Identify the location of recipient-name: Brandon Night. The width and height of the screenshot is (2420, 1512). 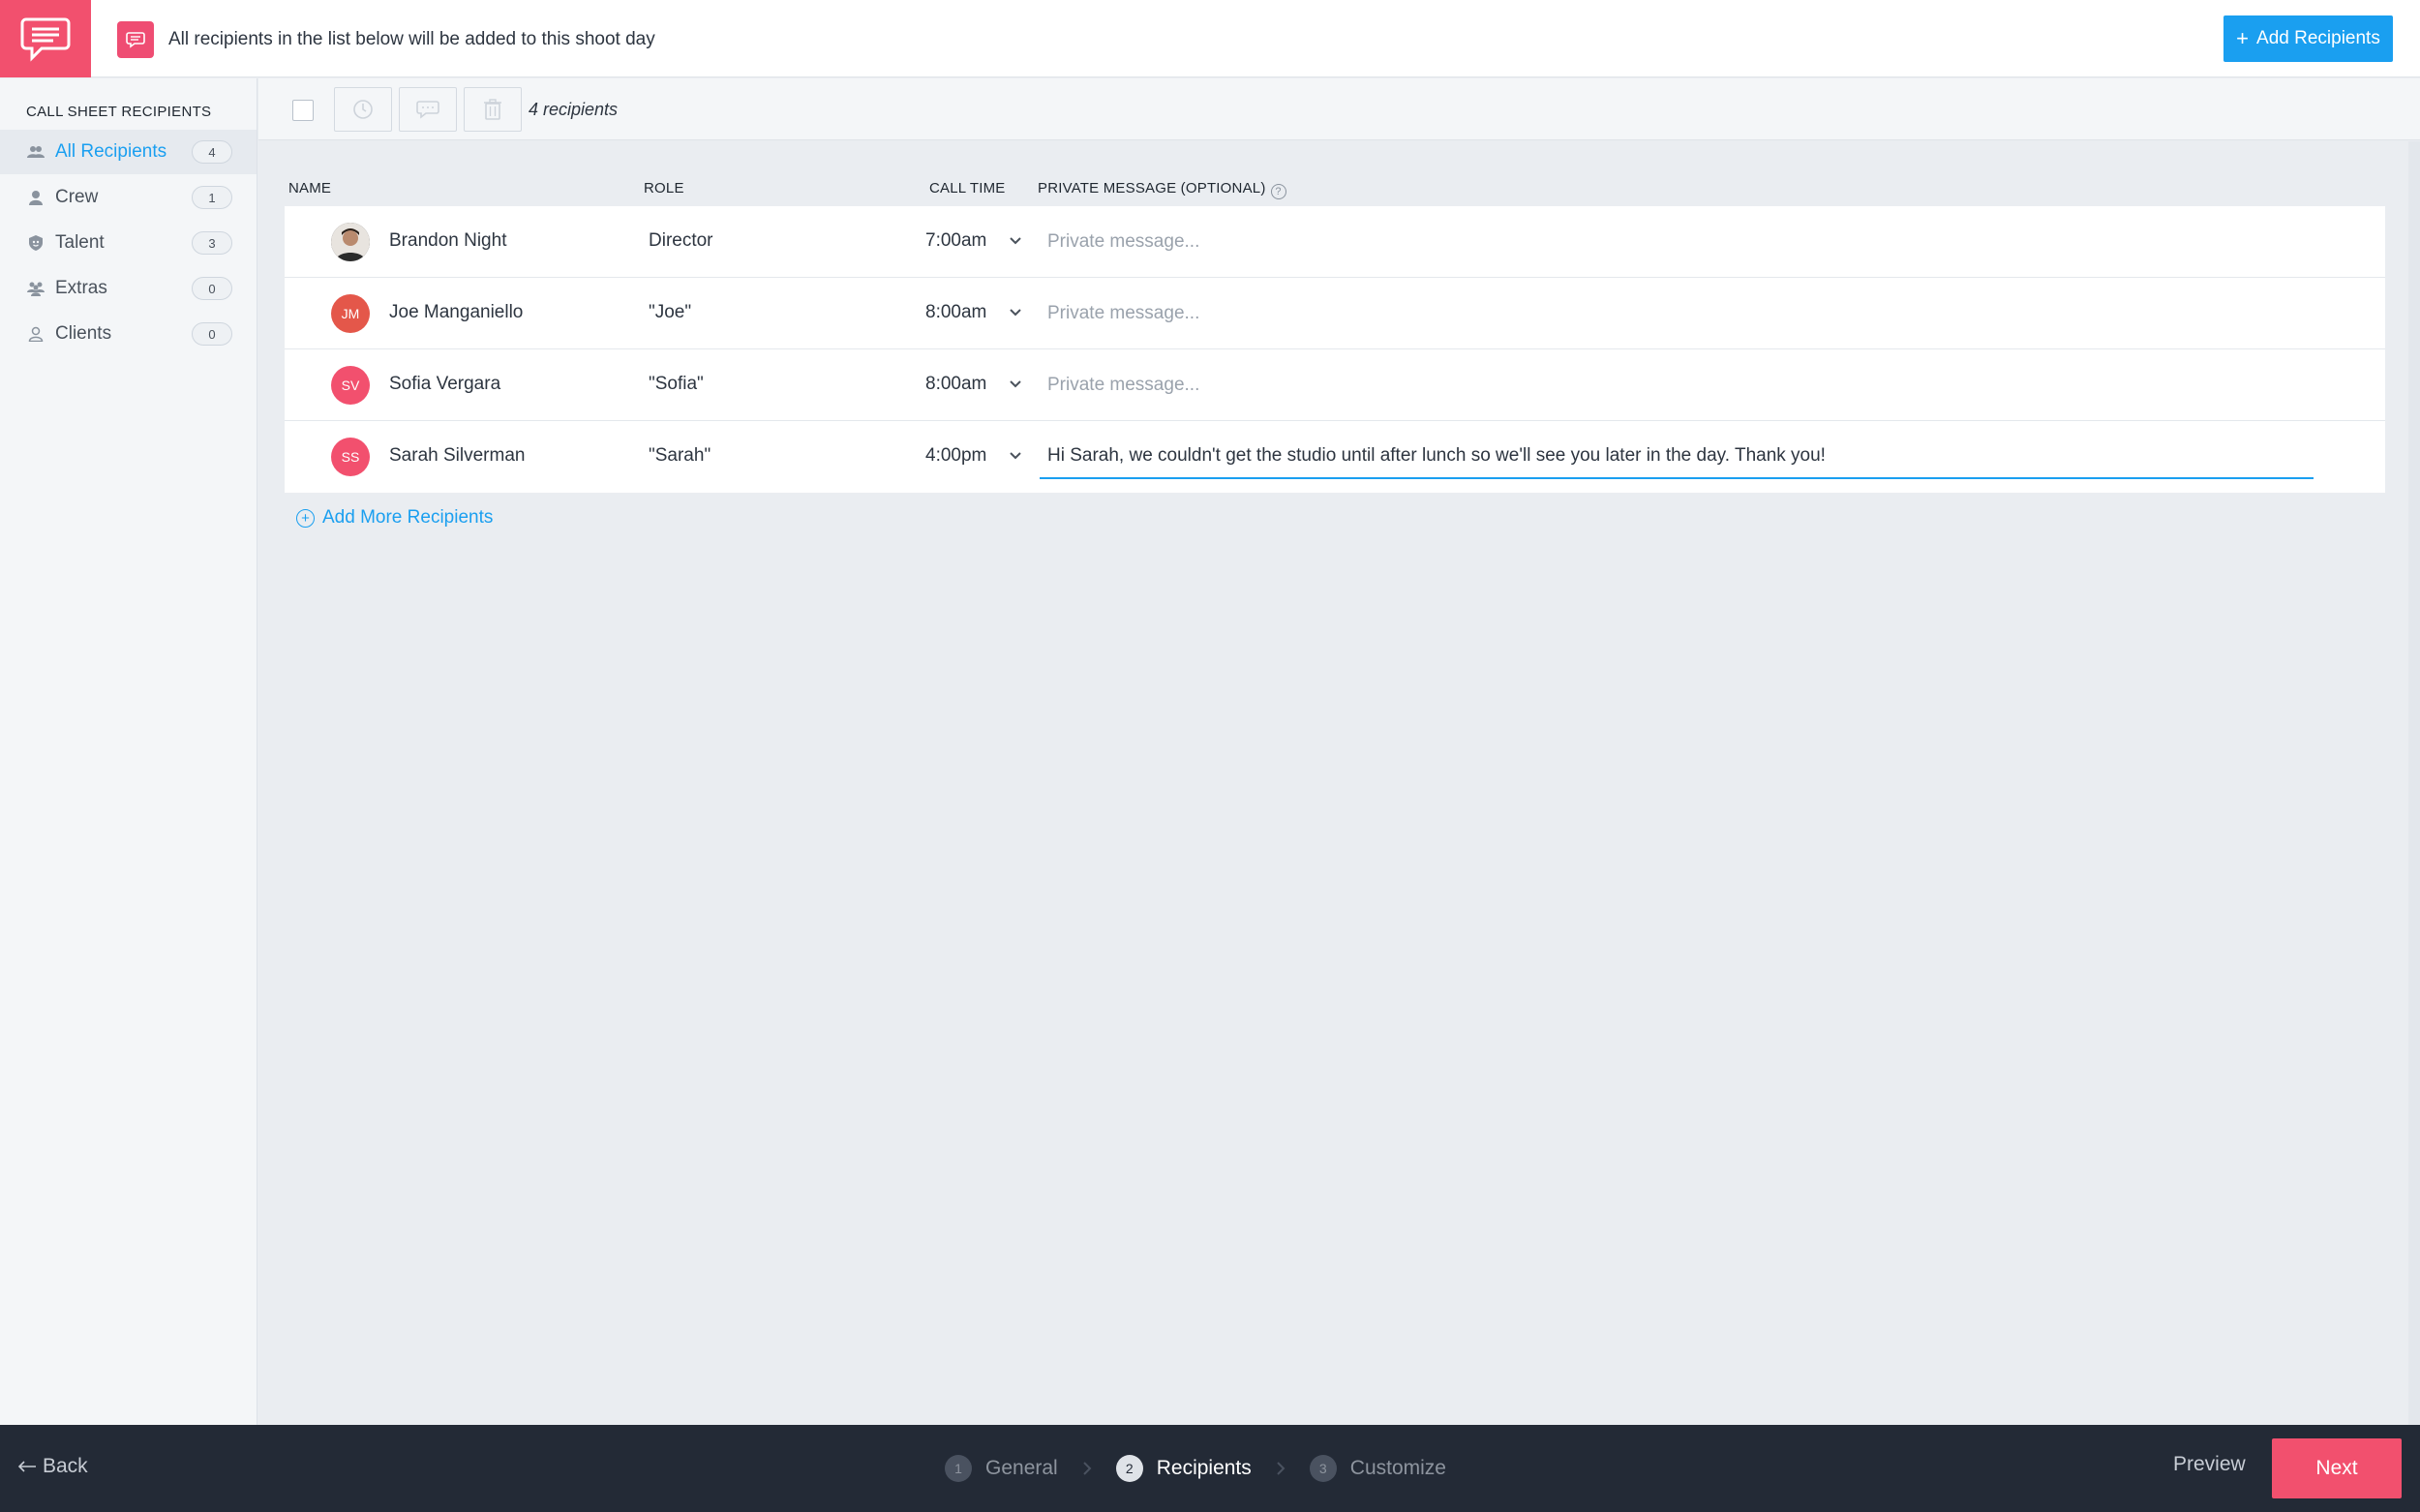
(448, 240).